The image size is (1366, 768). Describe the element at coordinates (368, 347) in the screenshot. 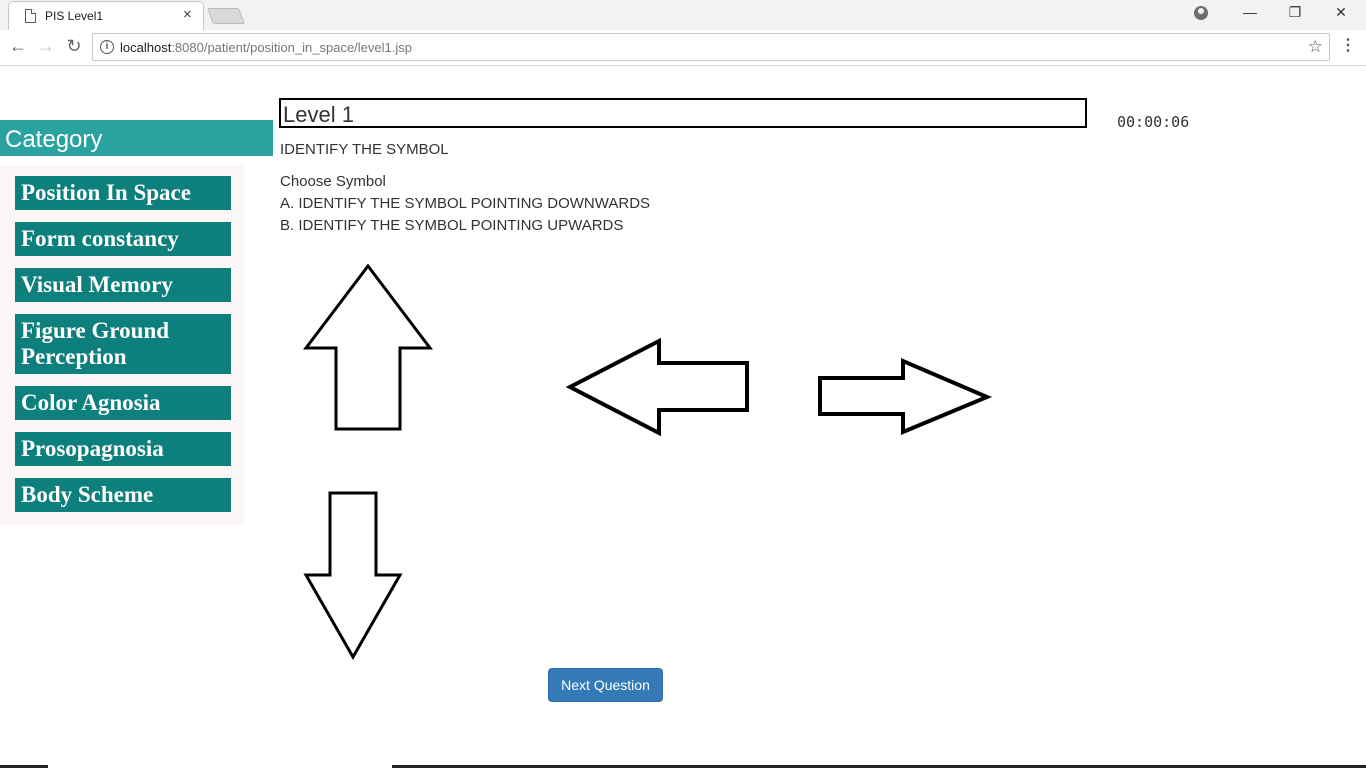

I see `arrow-up-symbol` at that location.